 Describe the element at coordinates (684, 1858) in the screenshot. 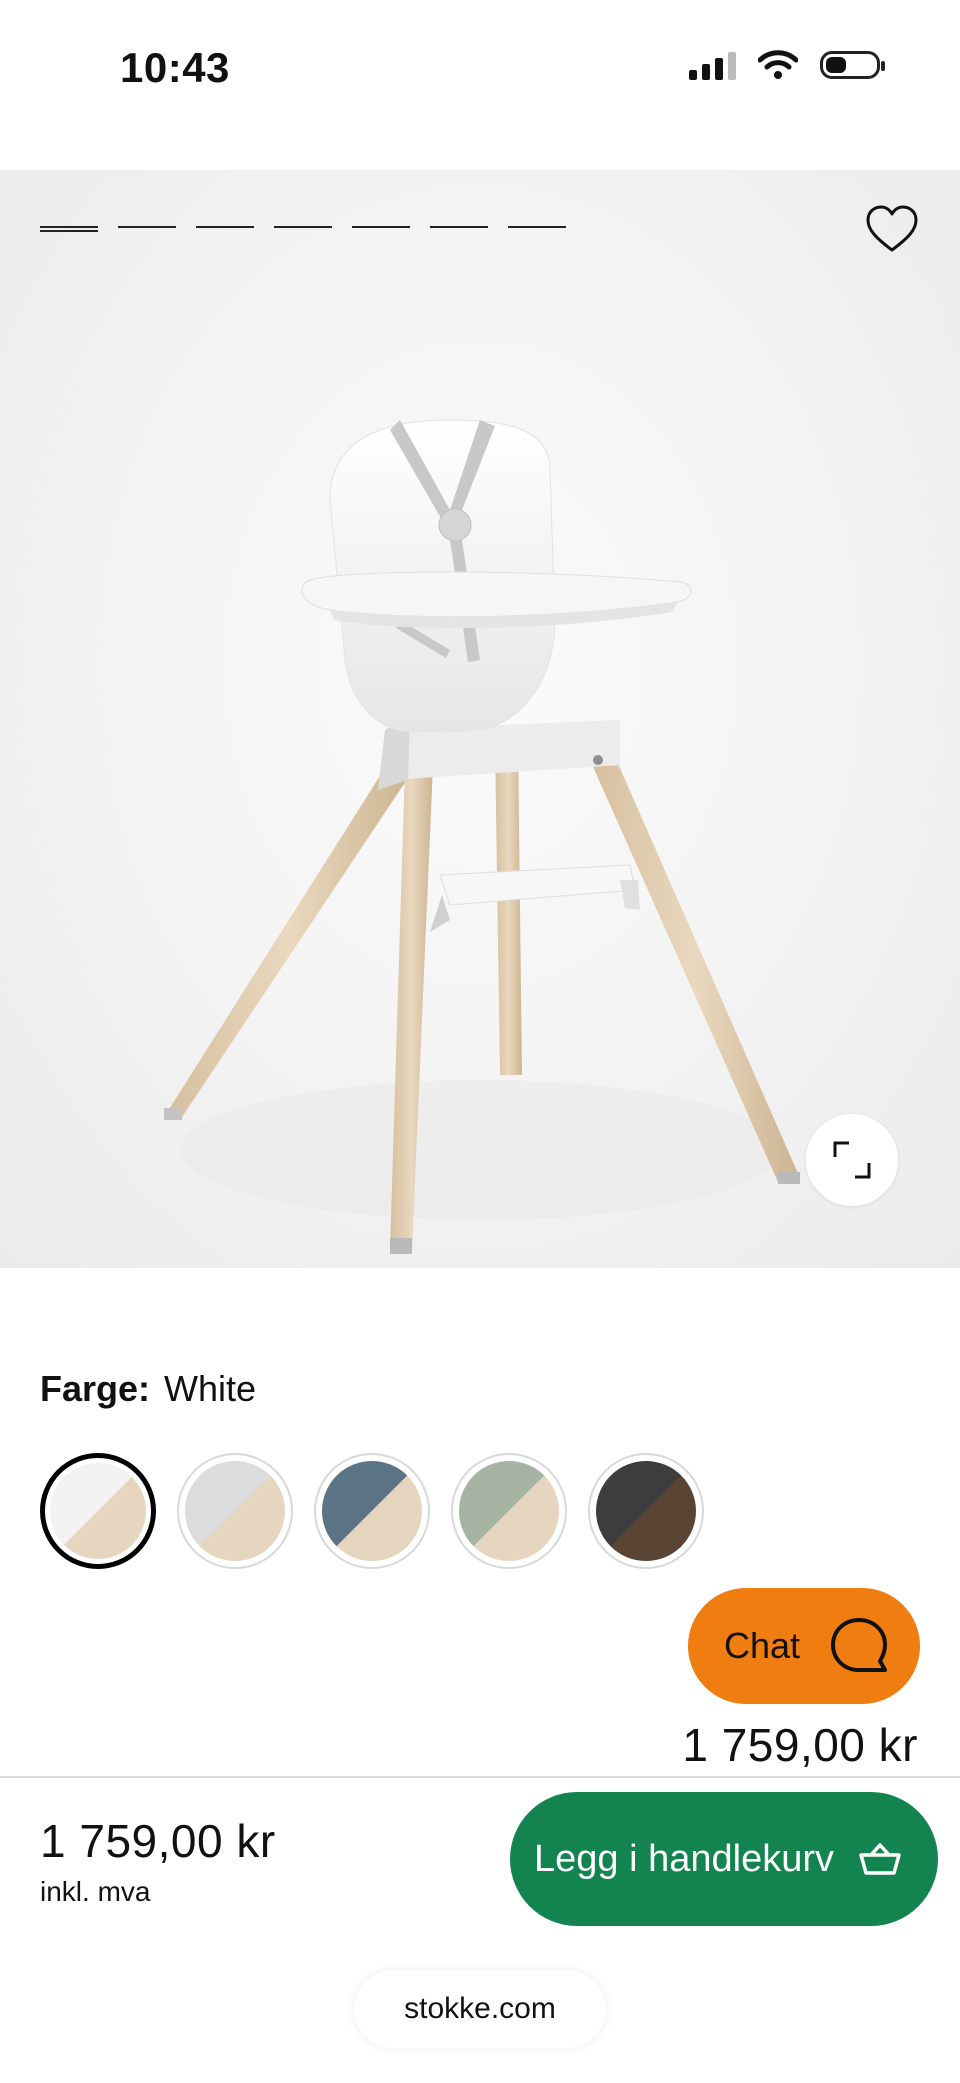

I see `add-to-cart-label: Legg i handlekurv` at that location.